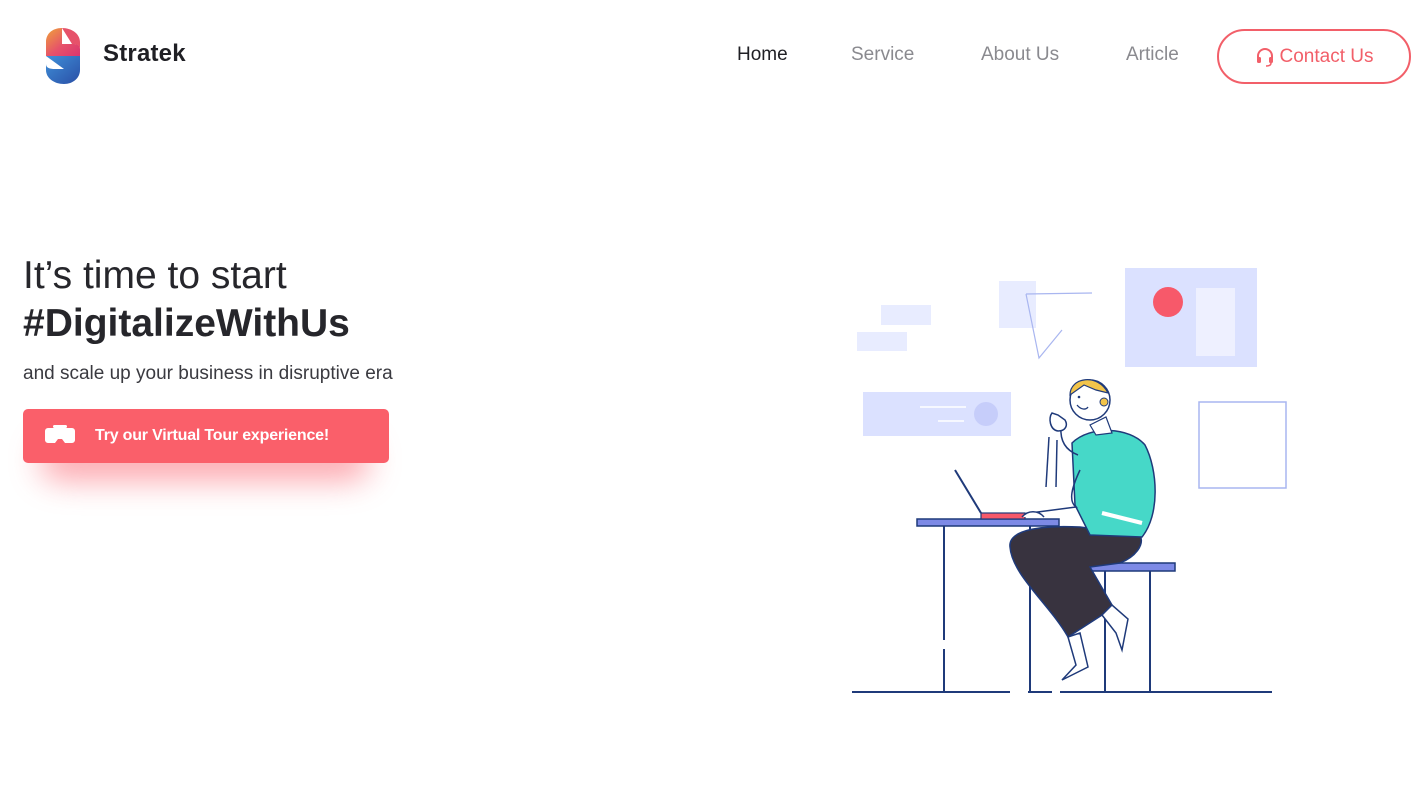 The width and height of the screenshot is (1423, 800). What do you see at coordinates (1265, 57) in the screenshot?
I see `headset-icon` at bounding box center [1265, 57].